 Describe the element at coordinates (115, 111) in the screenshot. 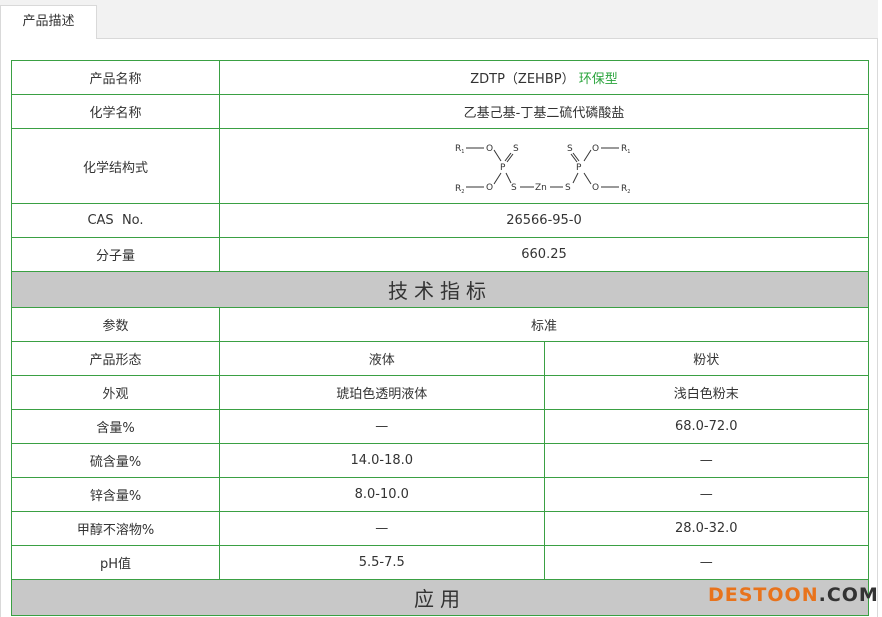

I see `chem-name-label: 化学名称` at that location.